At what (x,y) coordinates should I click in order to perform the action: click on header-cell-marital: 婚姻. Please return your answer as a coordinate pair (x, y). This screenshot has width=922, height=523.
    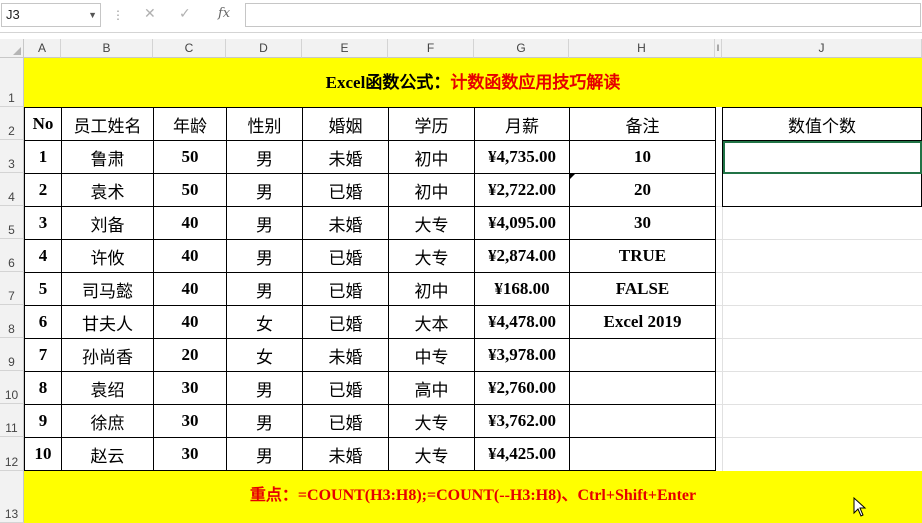
    Looking at the image, I should click on (345, 124).